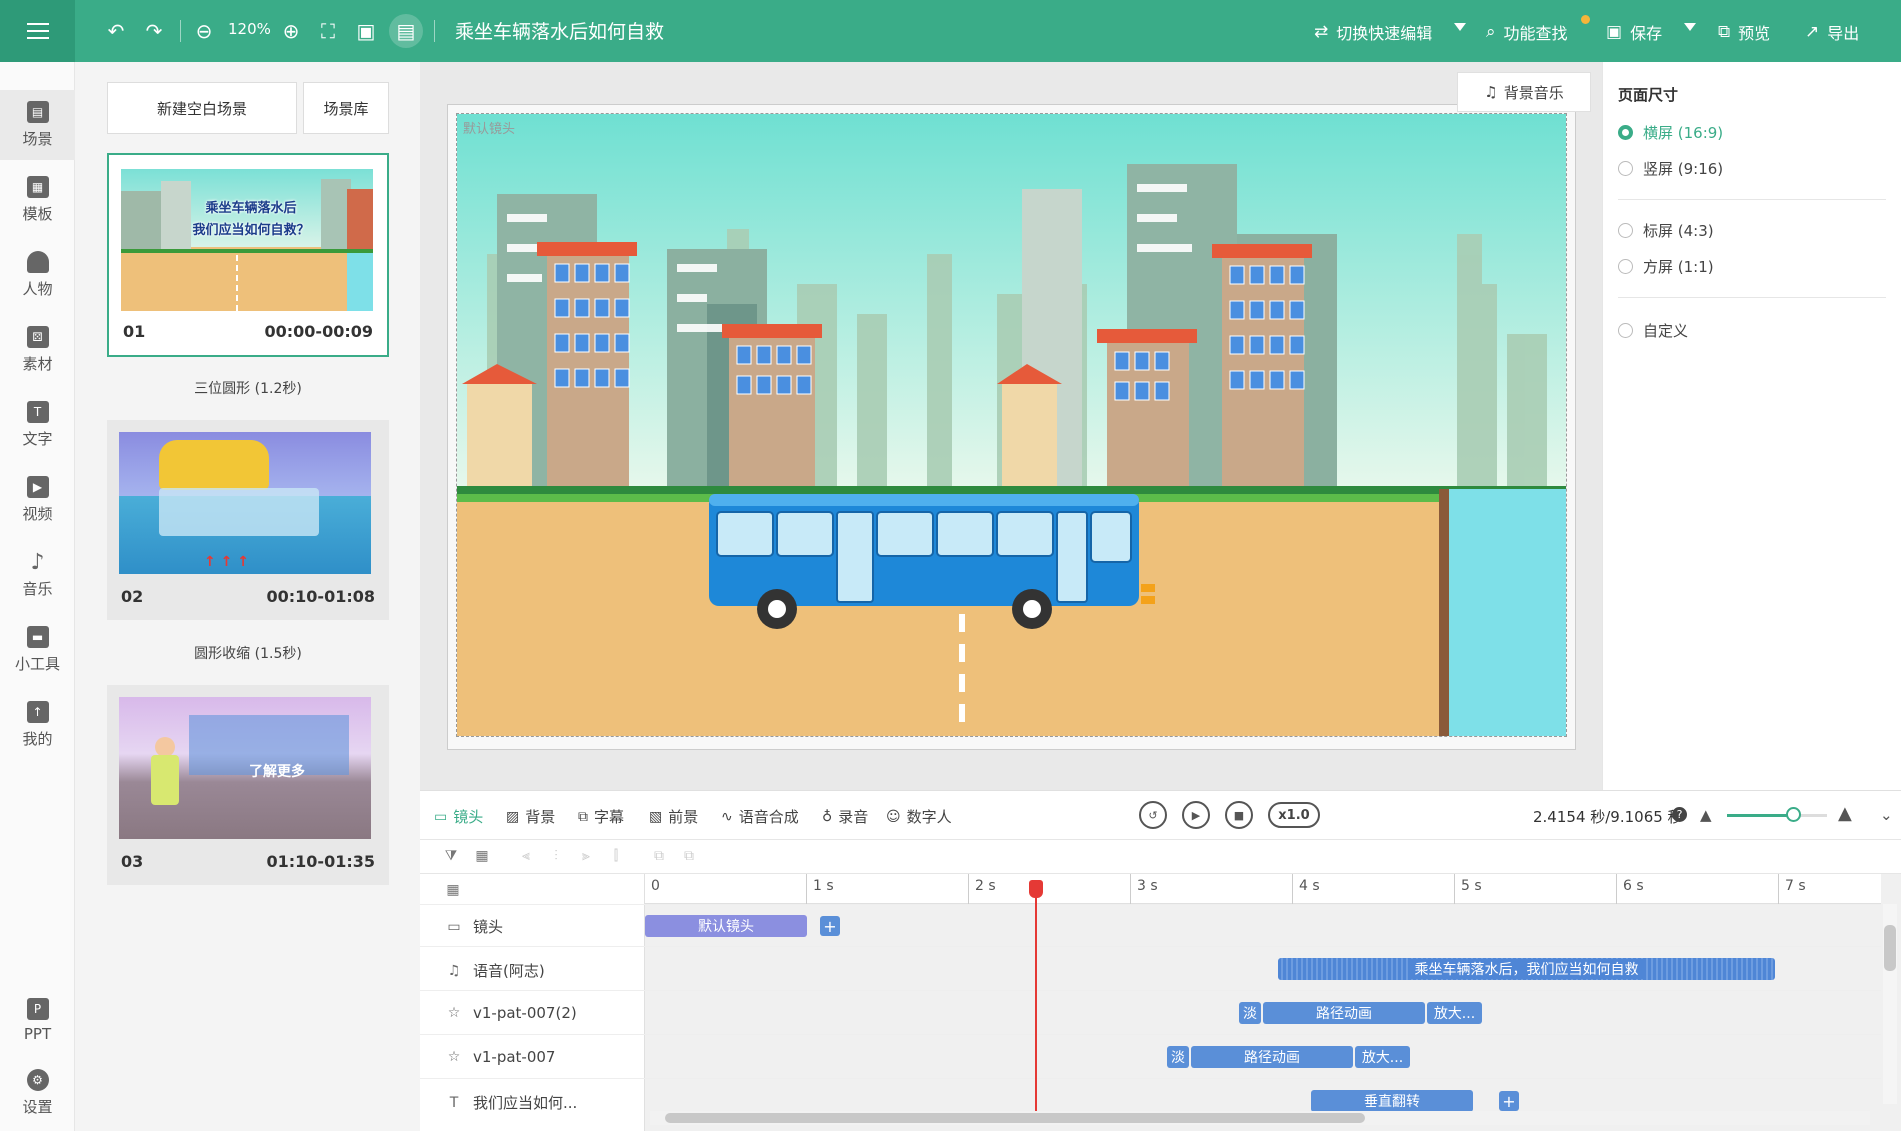 The width and height of the screenshot is (1901, 1131). I want to click on layers-icon: ▦, so click(453, 890).